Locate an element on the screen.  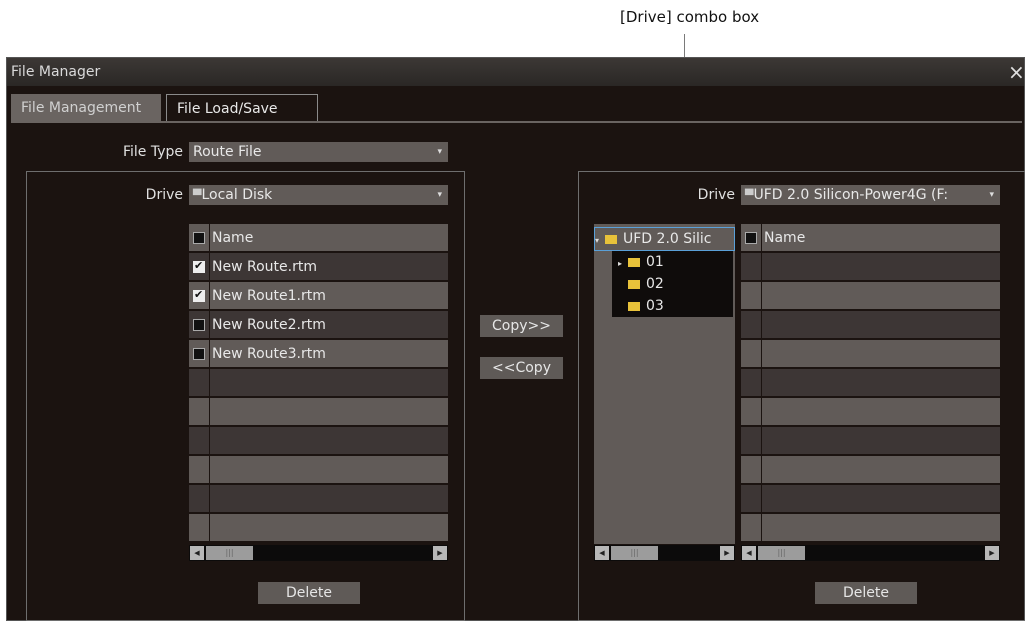
table-row: New Route3.rtm is located at coordinates (318, 354).